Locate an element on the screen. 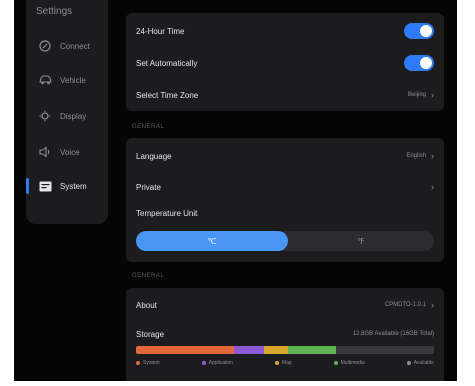 Image resolution: width=475 pixels, height=386 pixels. sidebar-item-label: Voice is located at coordinates (70, 152).